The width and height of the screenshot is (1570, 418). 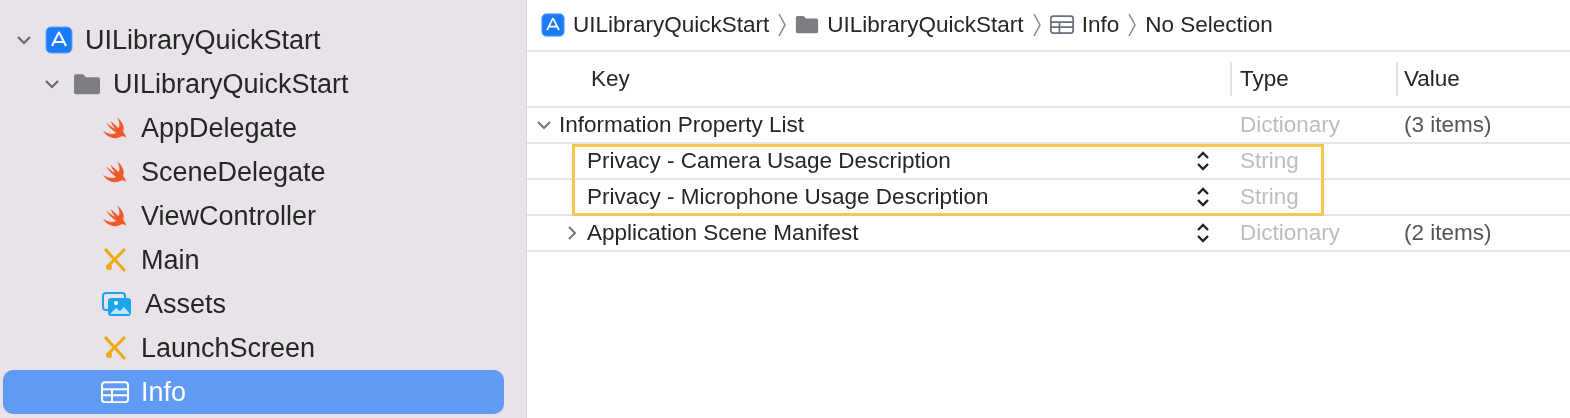 I want to click on navigator-item: Assets, so click(x=253, y=304).